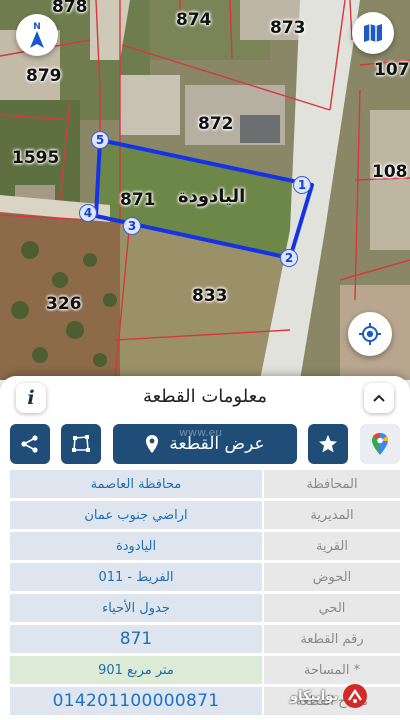 This screenshot has width=410, height=720. I want to click on boundary-vertex-1: 1, so click(302, 185).